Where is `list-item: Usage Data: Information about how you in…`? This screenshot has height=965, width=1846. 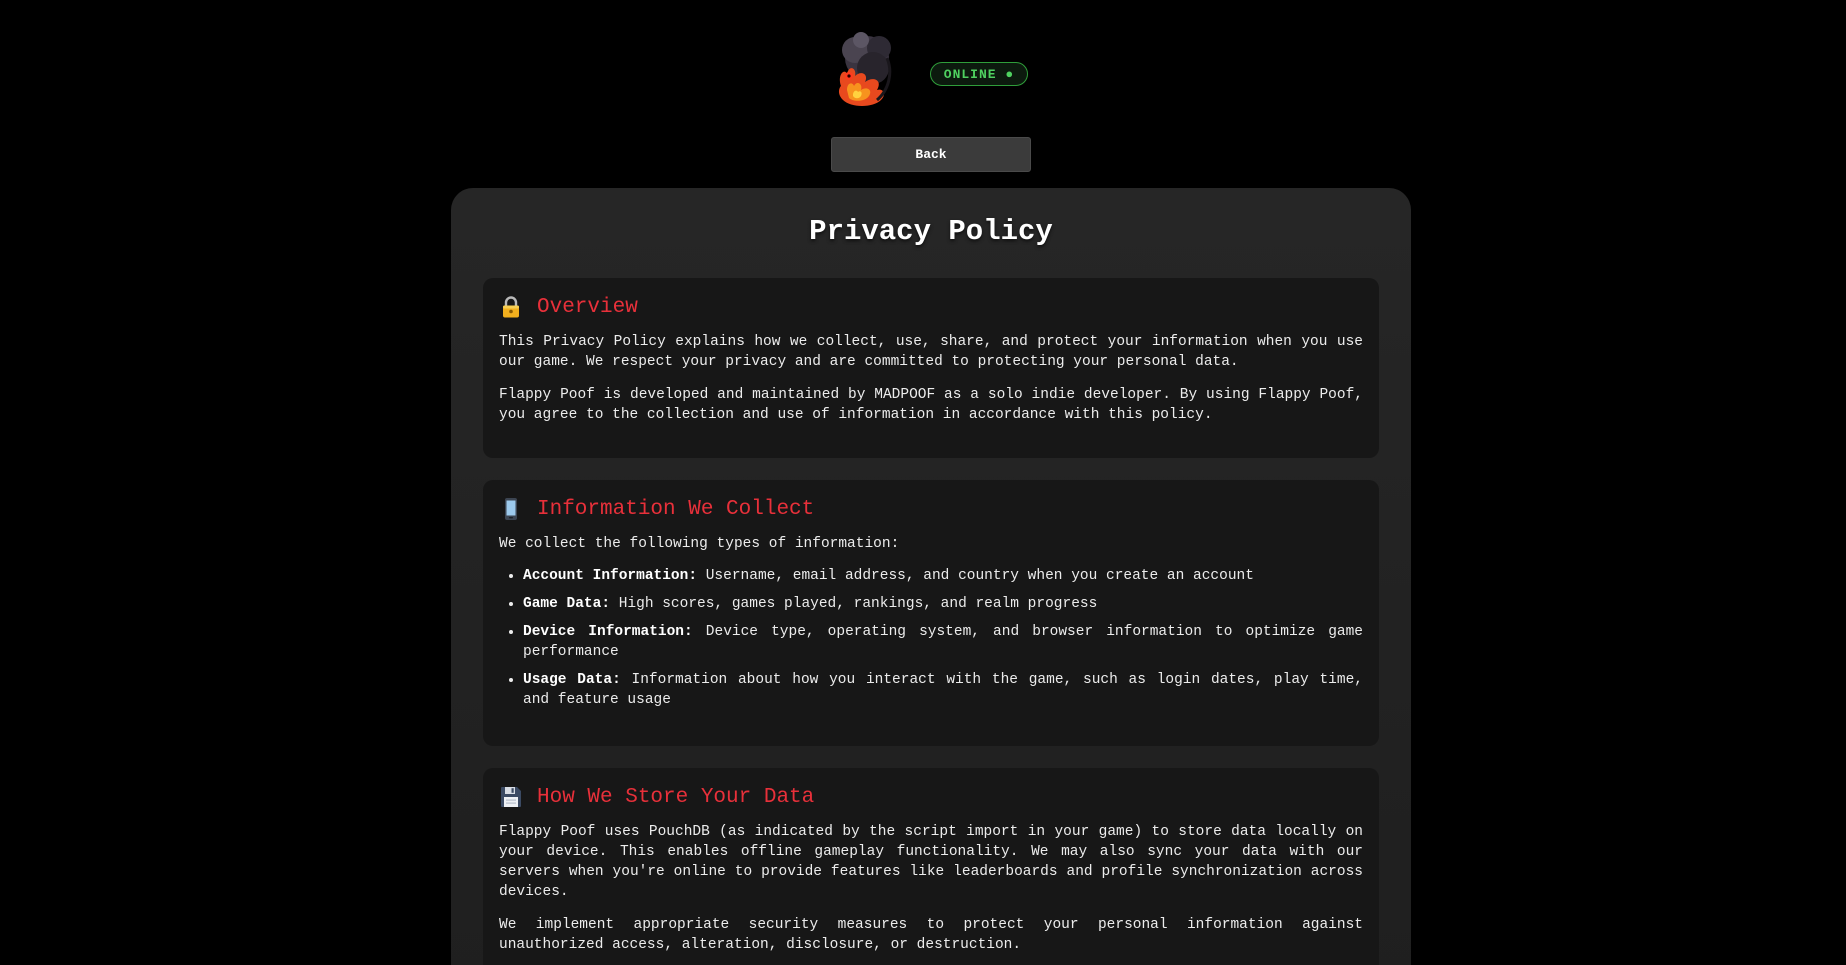 list-item: Usage Data: Information about how you in… is located at coordinates (943, 690).